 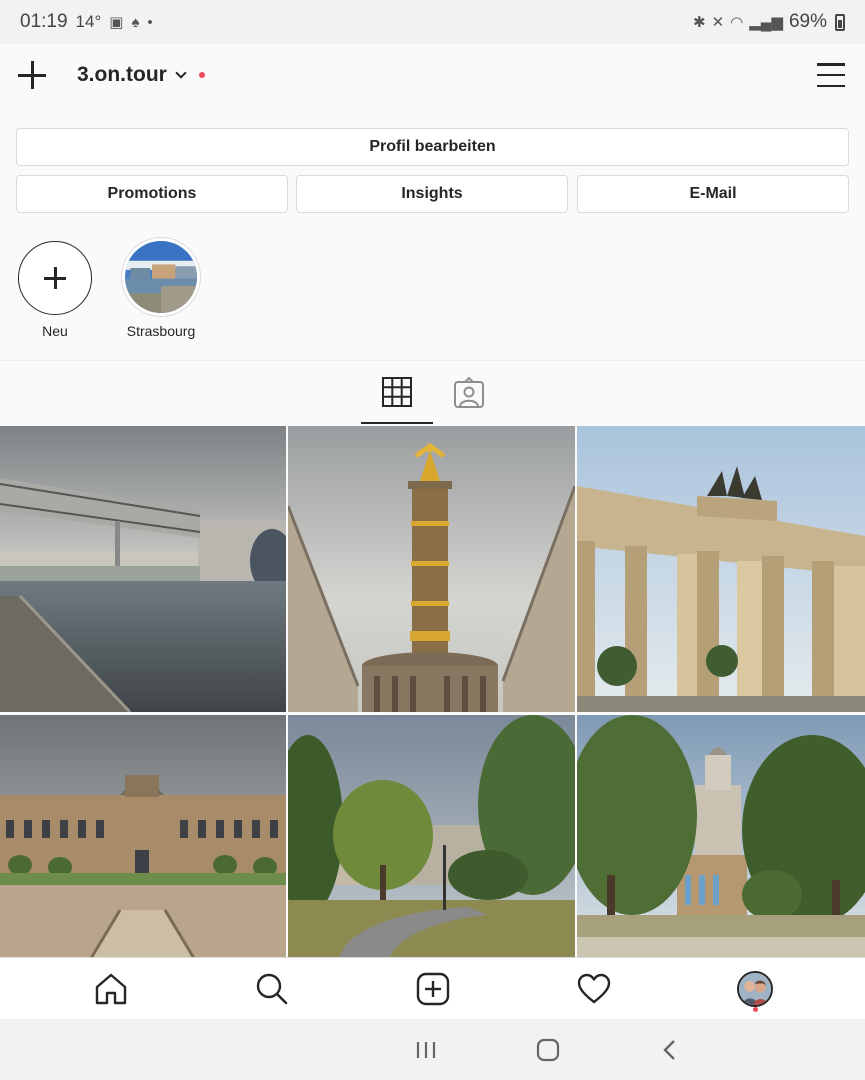 I want to click on home-system-button, so click(x=548, y=1050).